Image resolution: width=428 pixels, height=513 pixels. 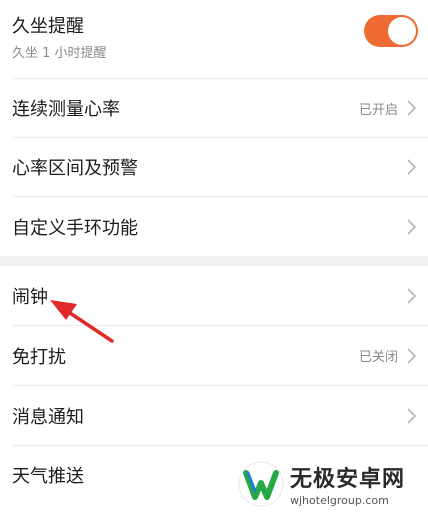 What do you see at coordinates (39, 357) in the screenshot?
I see `setting-label: 免打扰` at bounding box center [39, 357].